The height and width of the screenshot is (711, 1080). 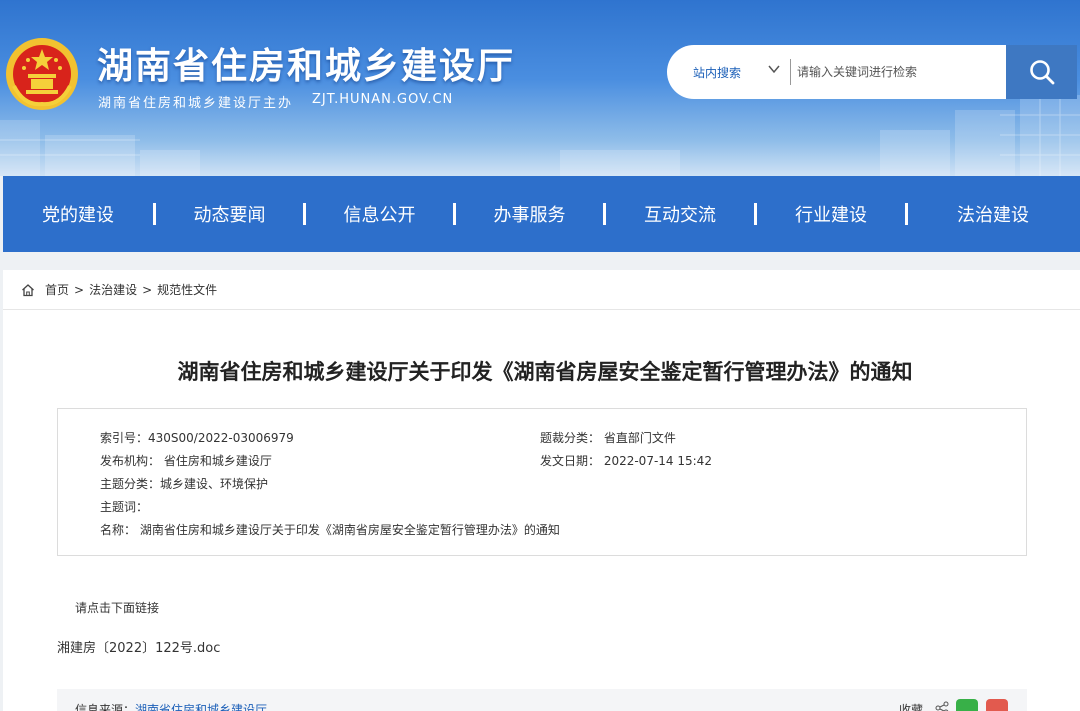 What do you see at coordinates (541, 290) in the screenshot?
I see `breadcrumb: 首页 > 法治建设 > 规范性文件` at bounding box center [541, 290].